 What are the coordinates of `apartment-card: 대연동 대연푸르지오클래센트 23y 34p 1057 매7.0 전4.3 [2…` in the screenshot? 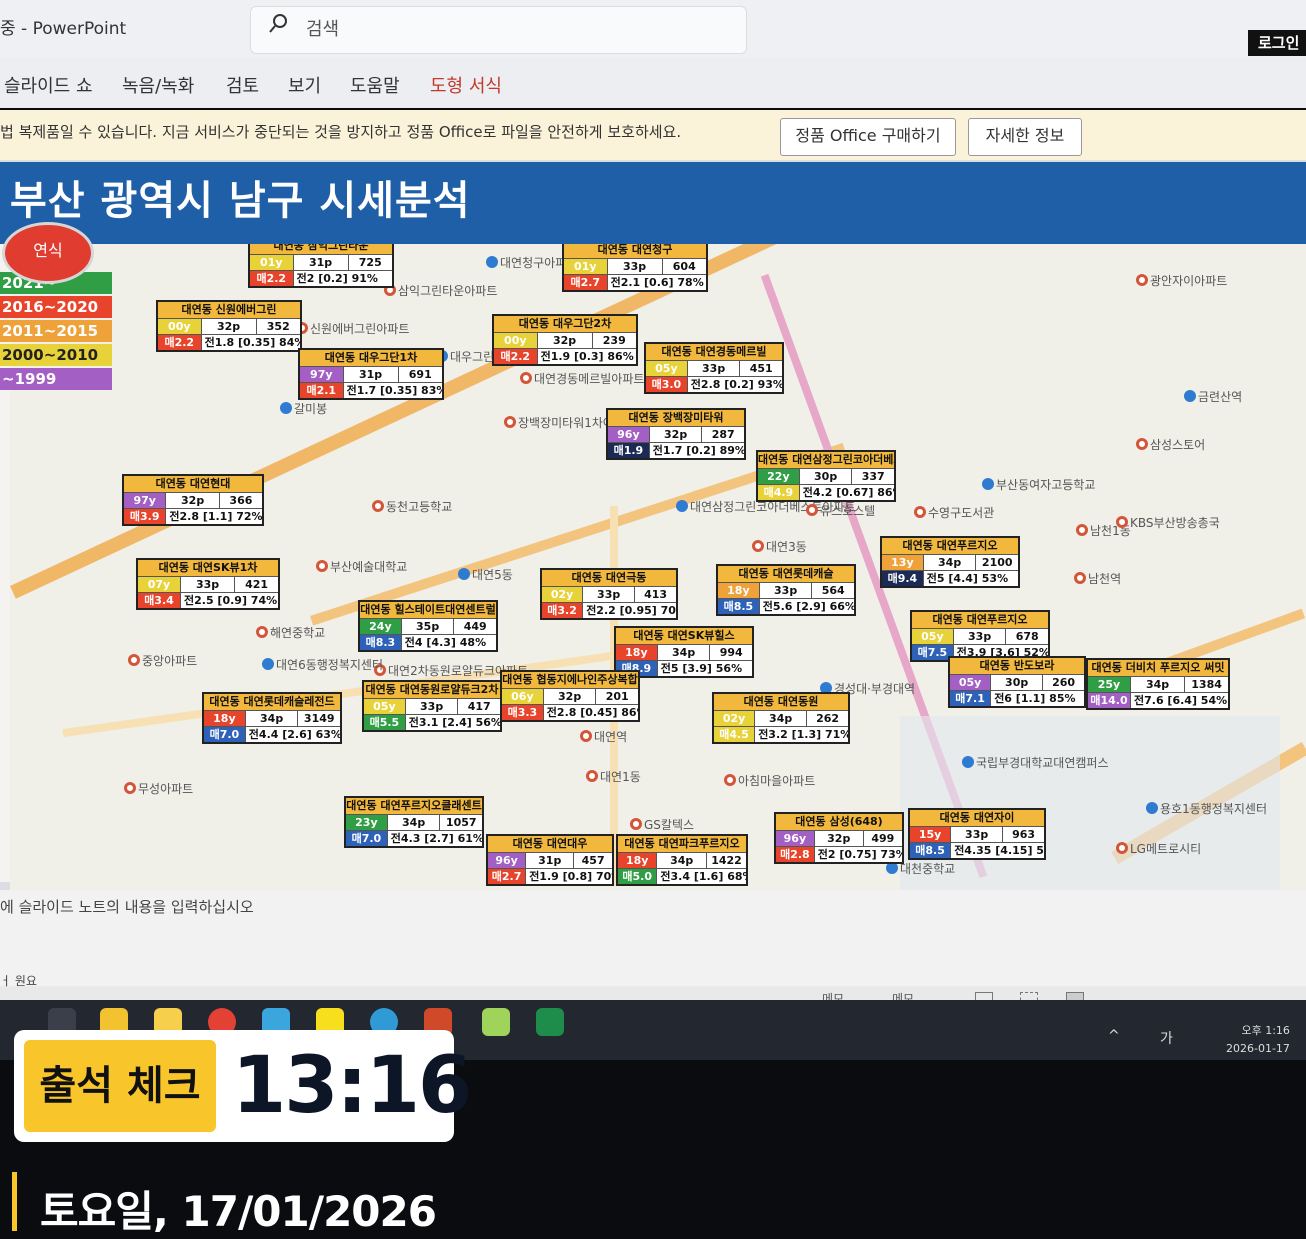 It's located at (414, 822).